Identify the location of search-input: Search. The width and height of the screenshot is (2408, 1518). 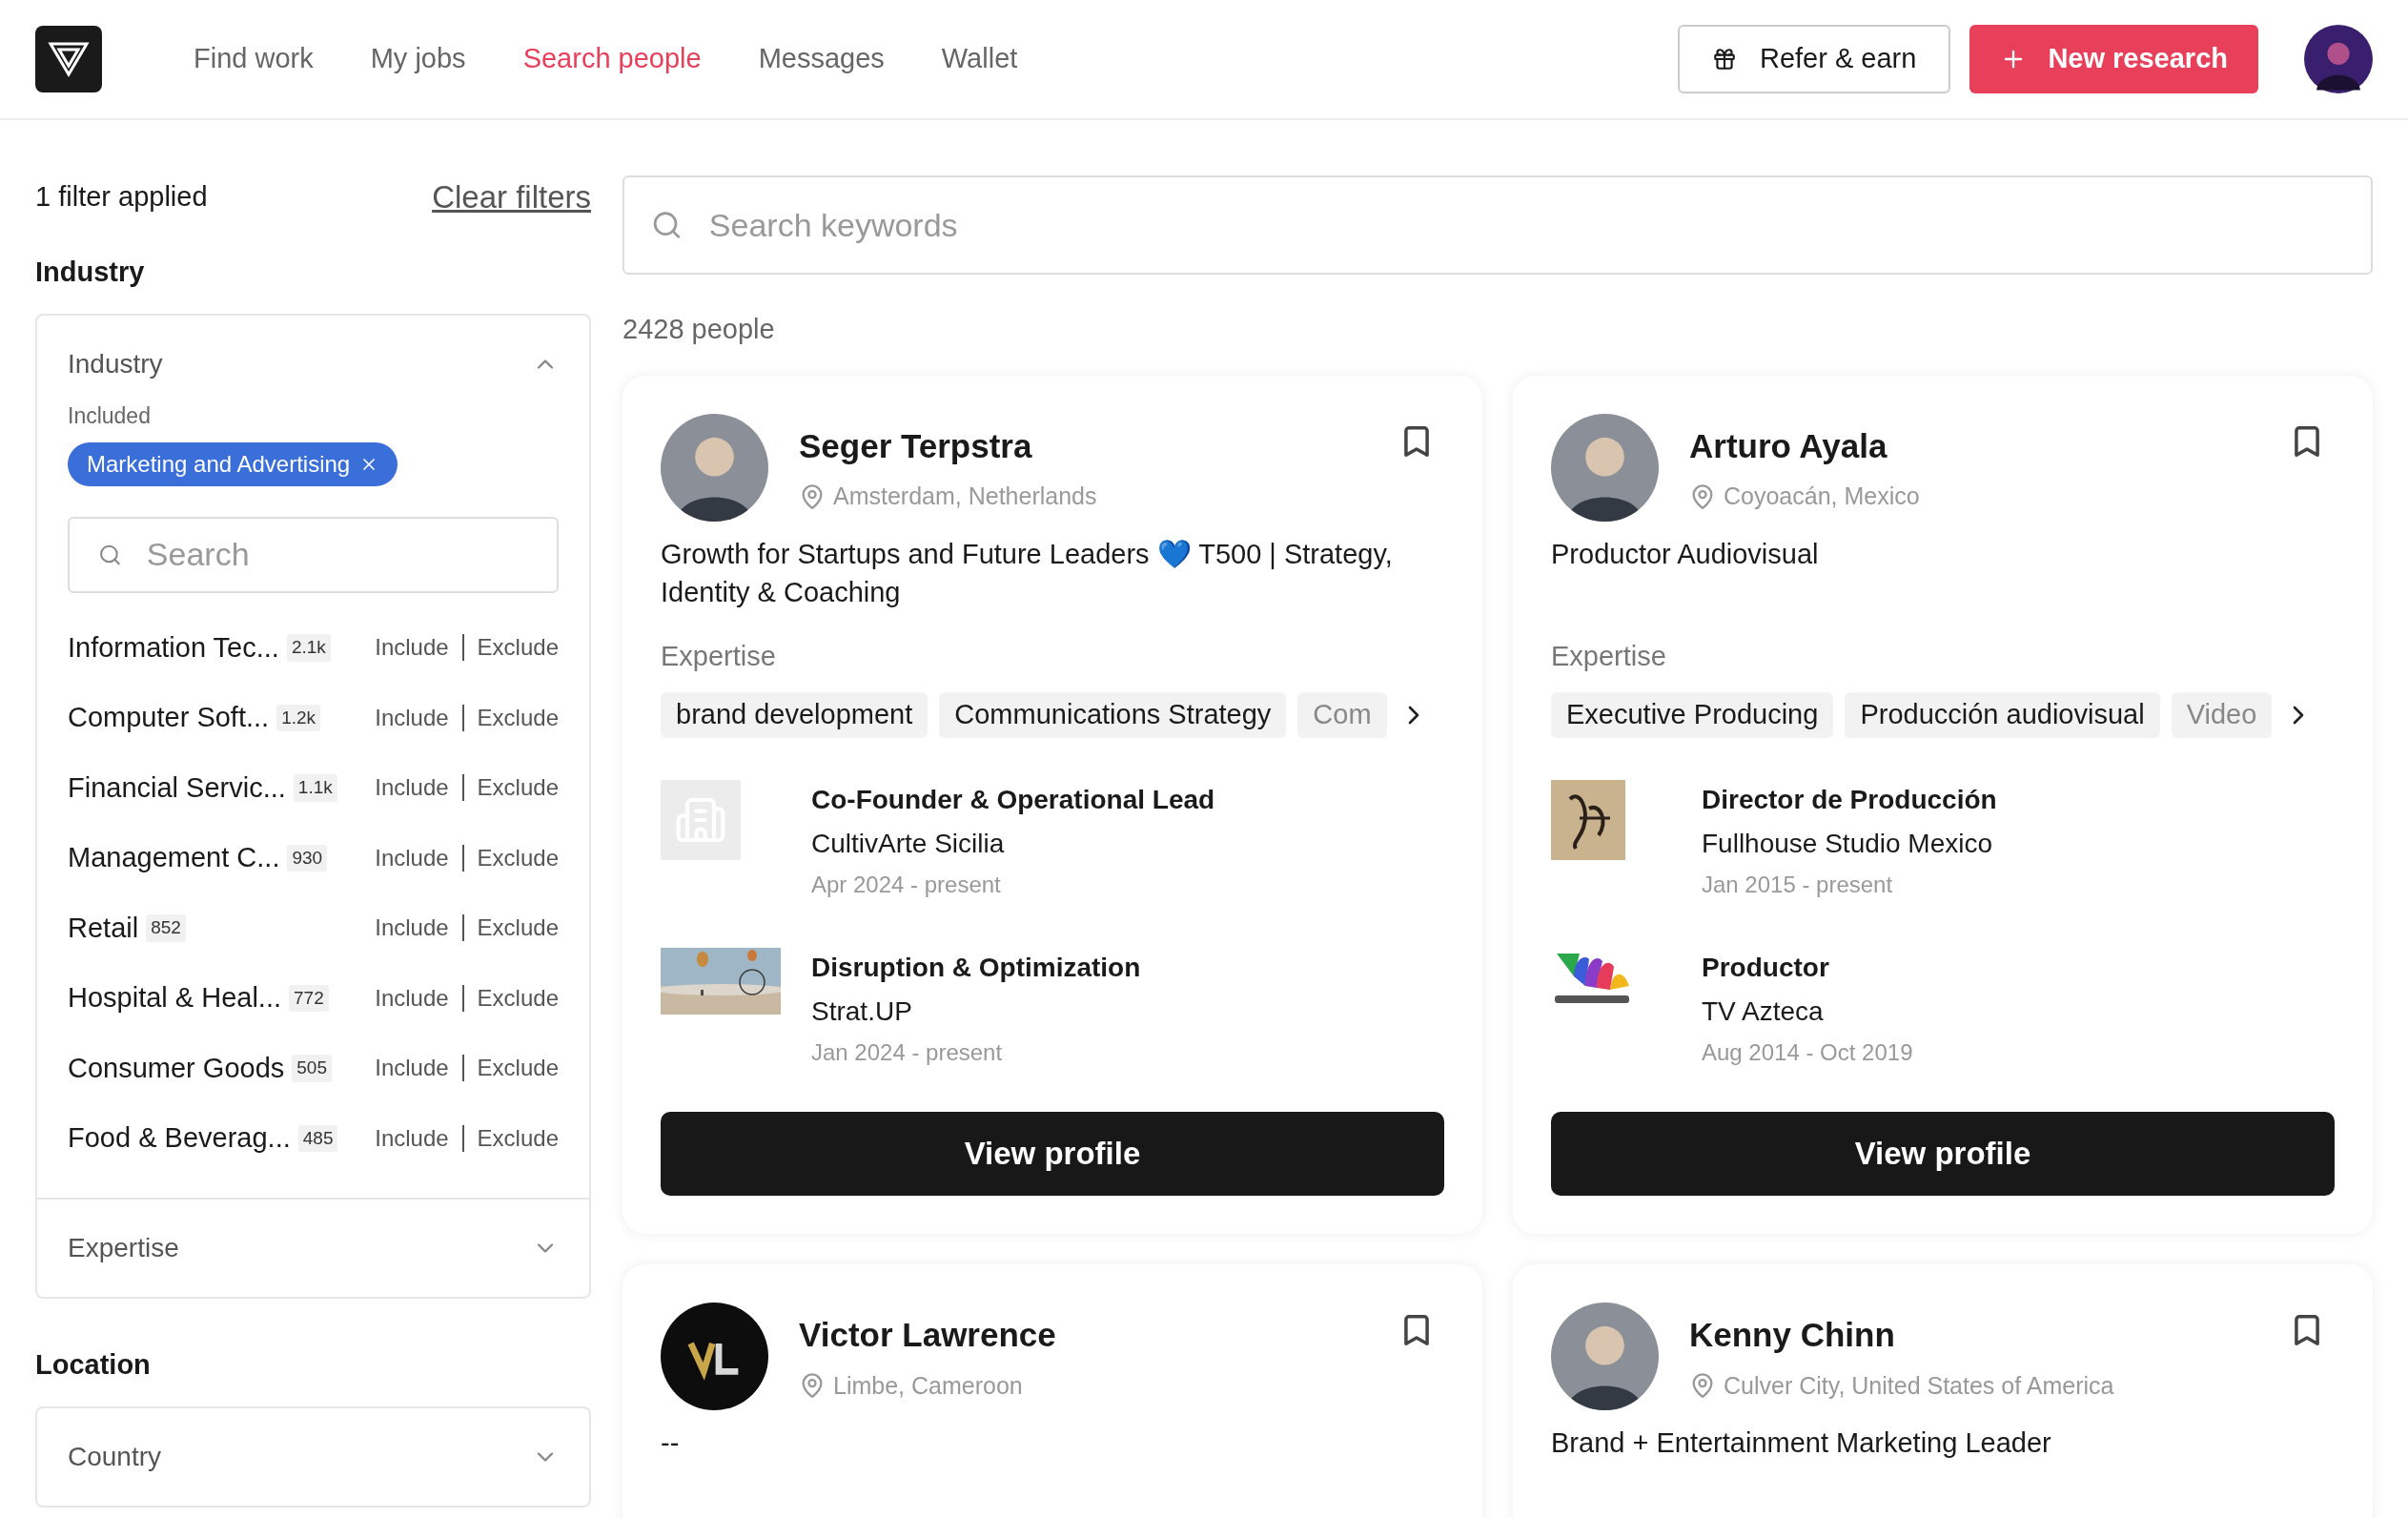
(337, 554).